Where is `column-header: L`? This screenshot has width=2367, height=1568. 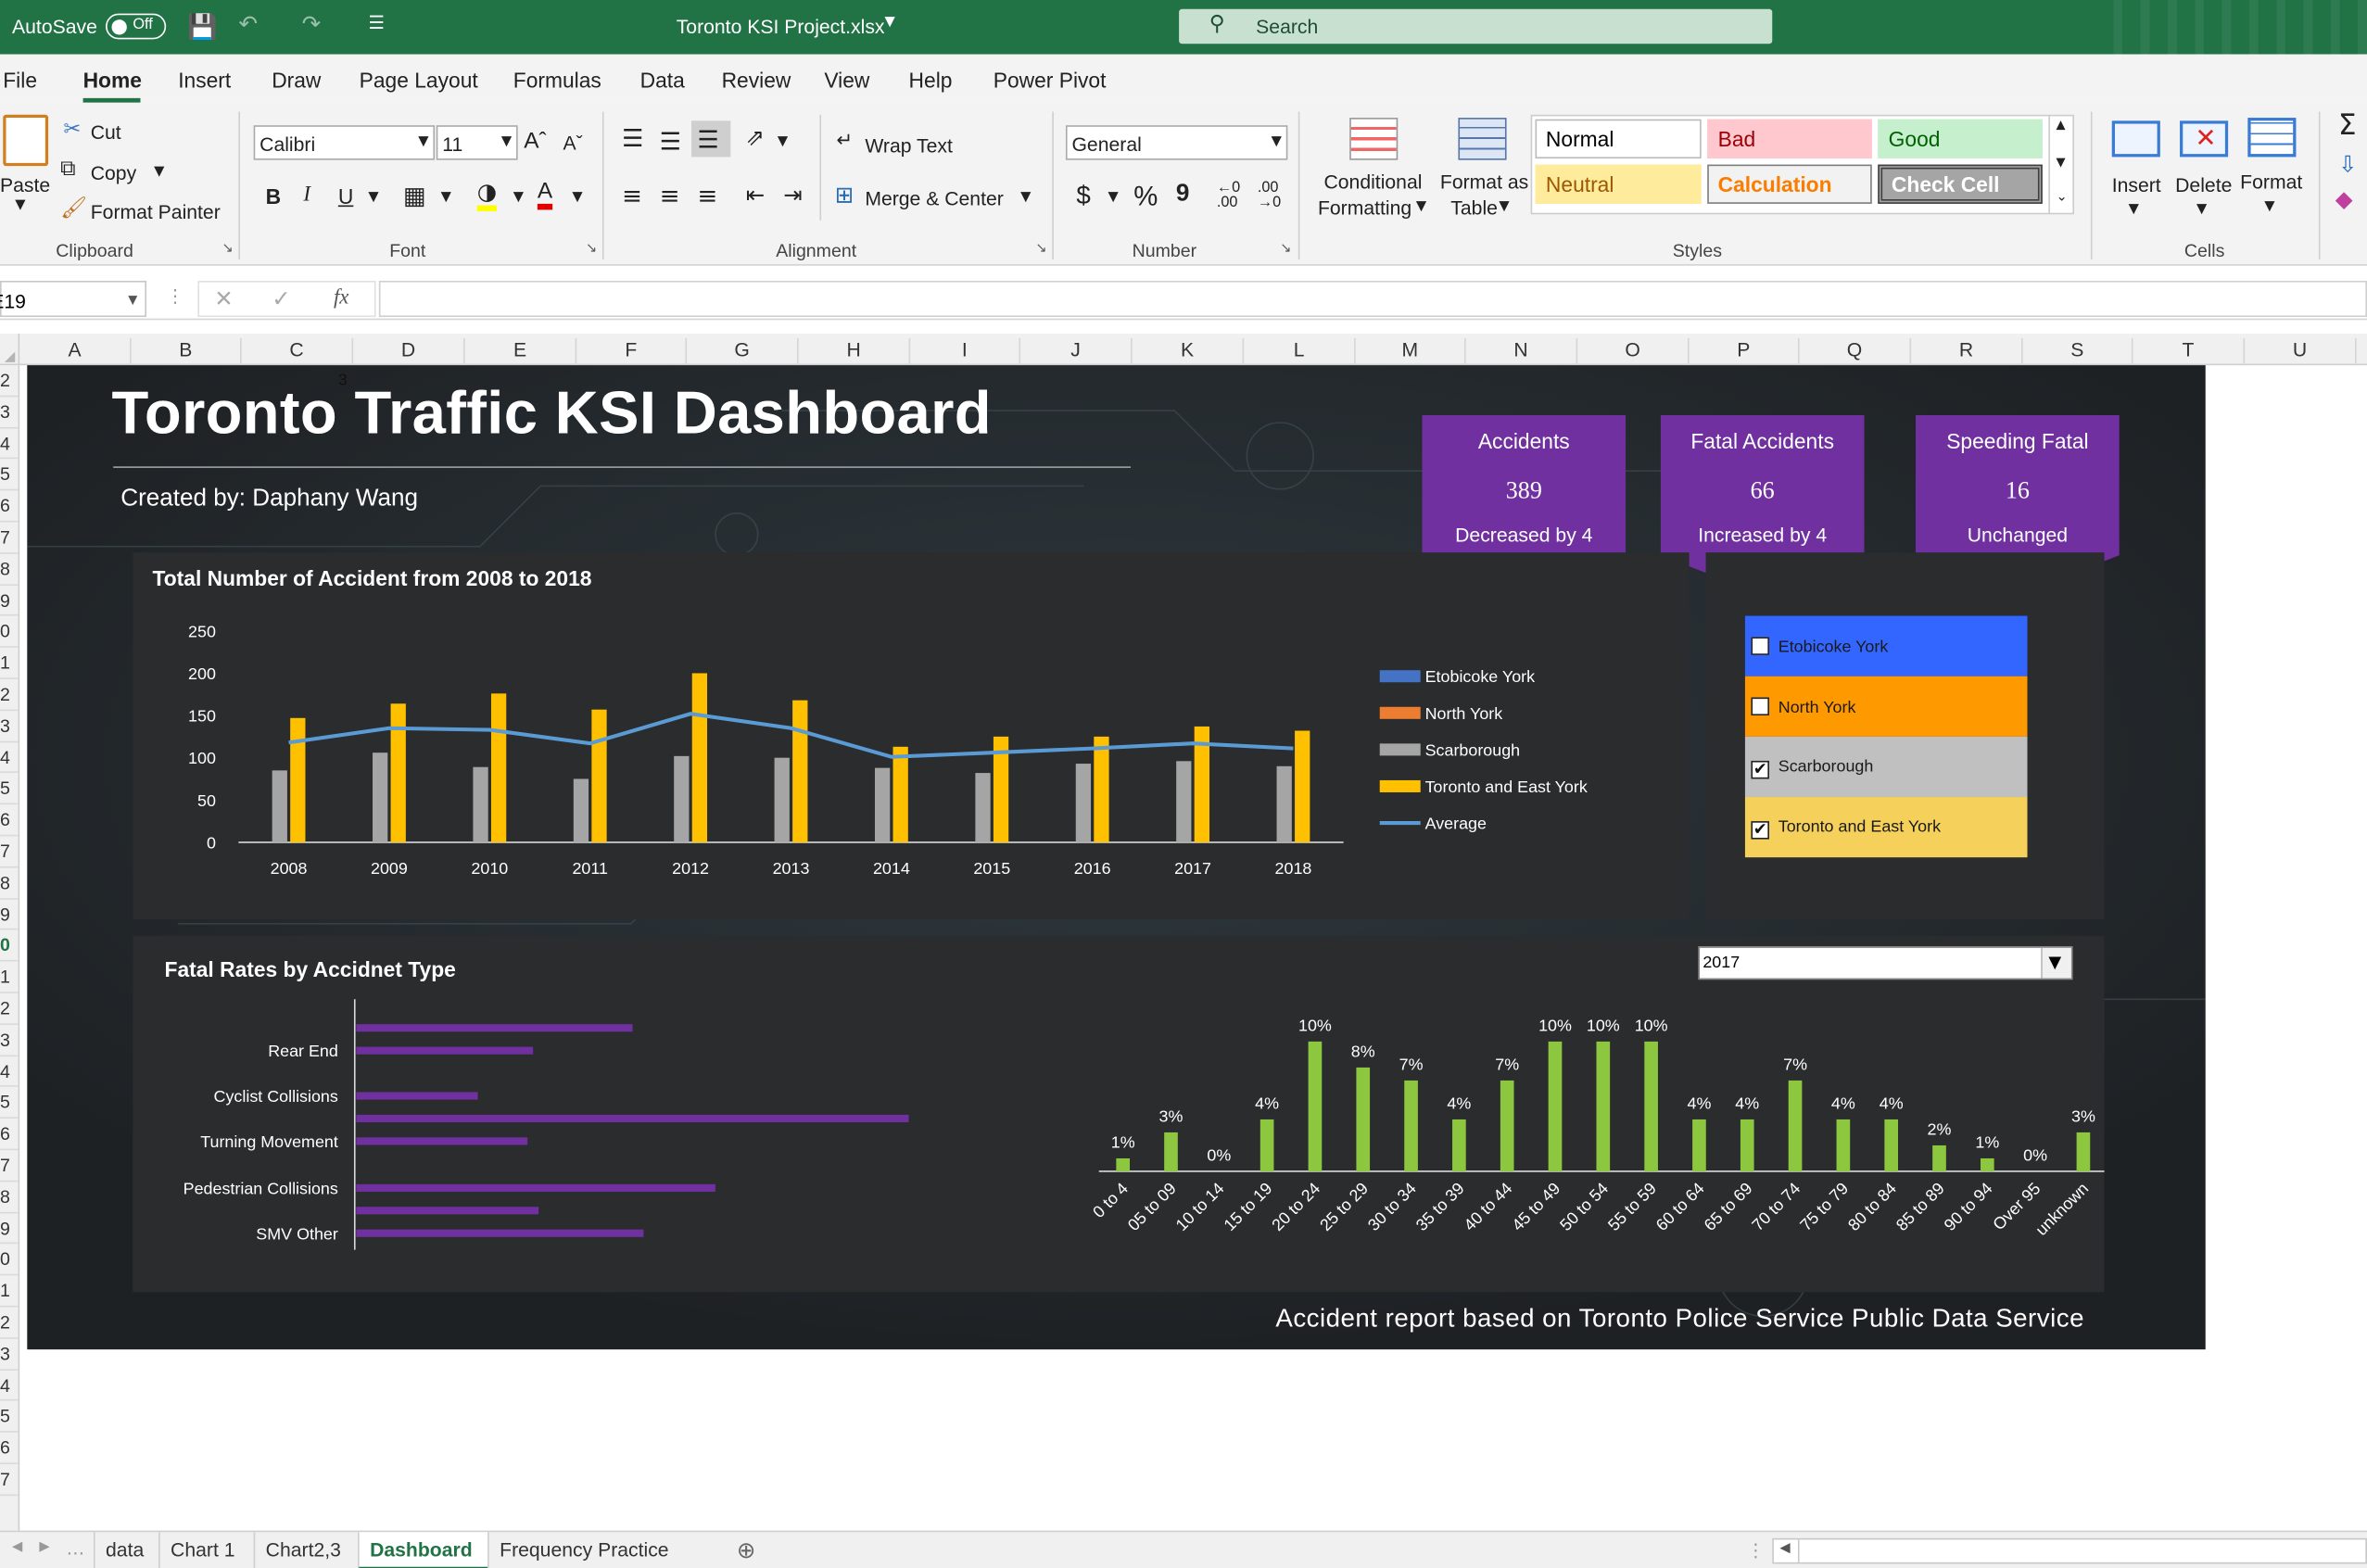
column-header: L is located at coordinates (1300, 351).